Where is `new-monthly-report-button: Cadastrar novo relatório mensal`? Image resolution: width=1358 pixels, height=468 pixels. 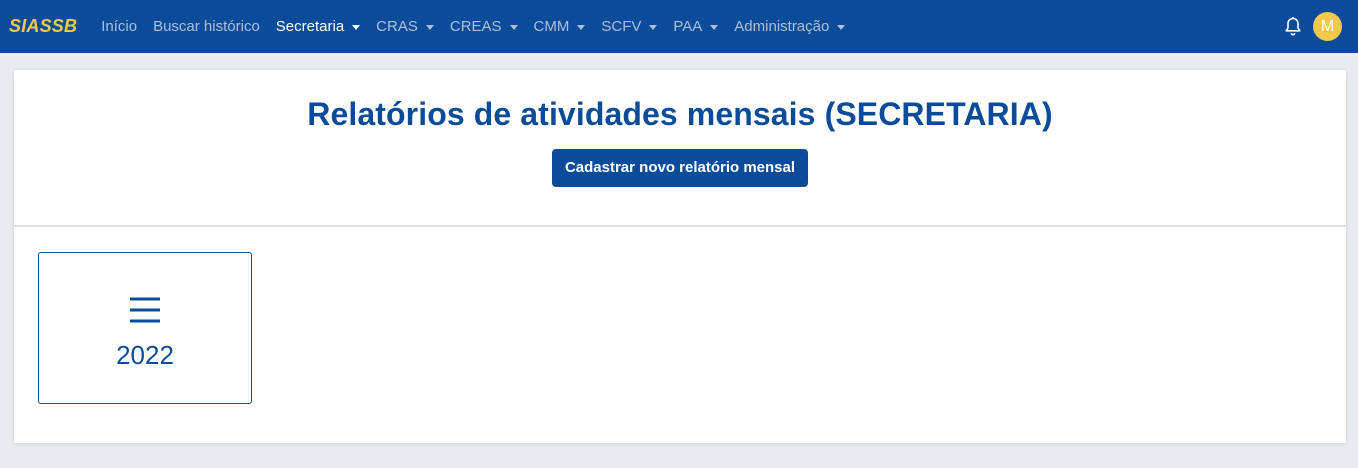 new-monthly-report-button: Cadastrar novo relatório mensal is located at coordinates (680, 168).